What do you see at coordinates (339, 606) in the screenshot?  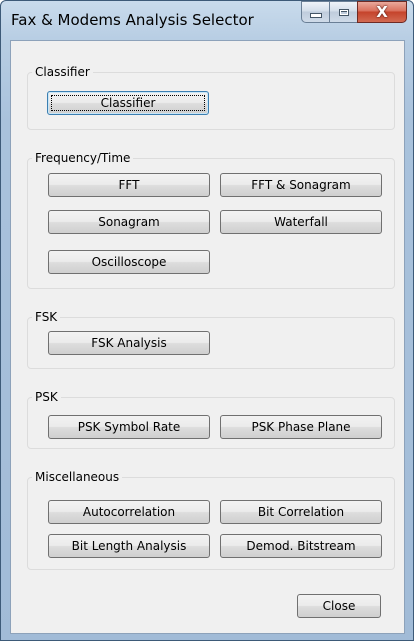 I see `close-button: Close` at bounding box center [339, 606].